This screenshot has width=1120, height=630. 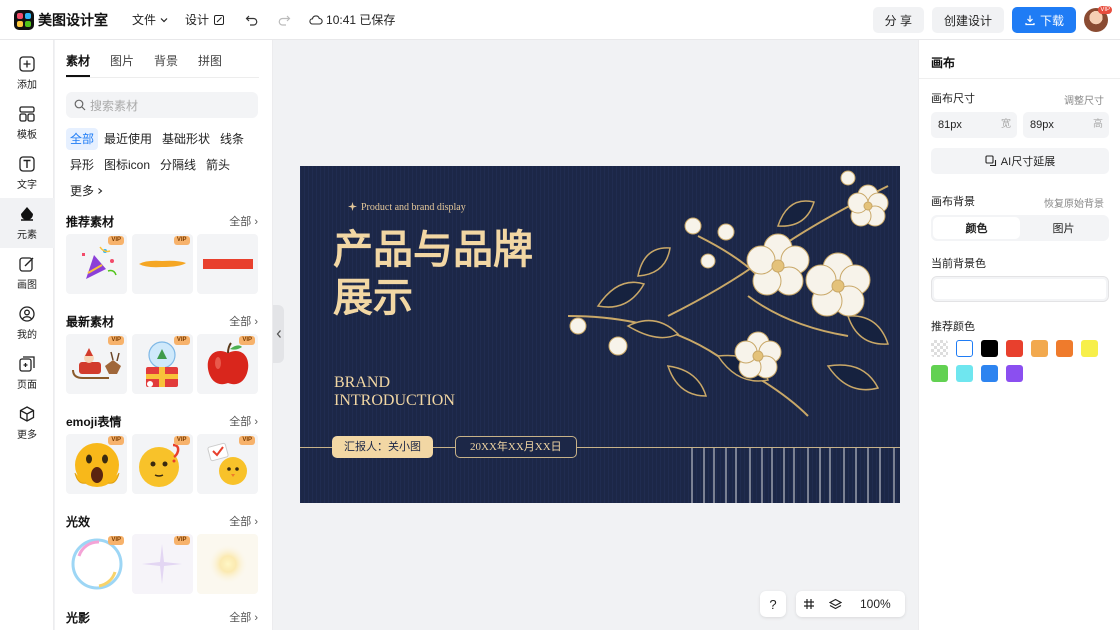 What do you see at coordinates (82, 165) in the screenshot?
I see `chip-irregular: 异形` at bounding box center [82, 165].